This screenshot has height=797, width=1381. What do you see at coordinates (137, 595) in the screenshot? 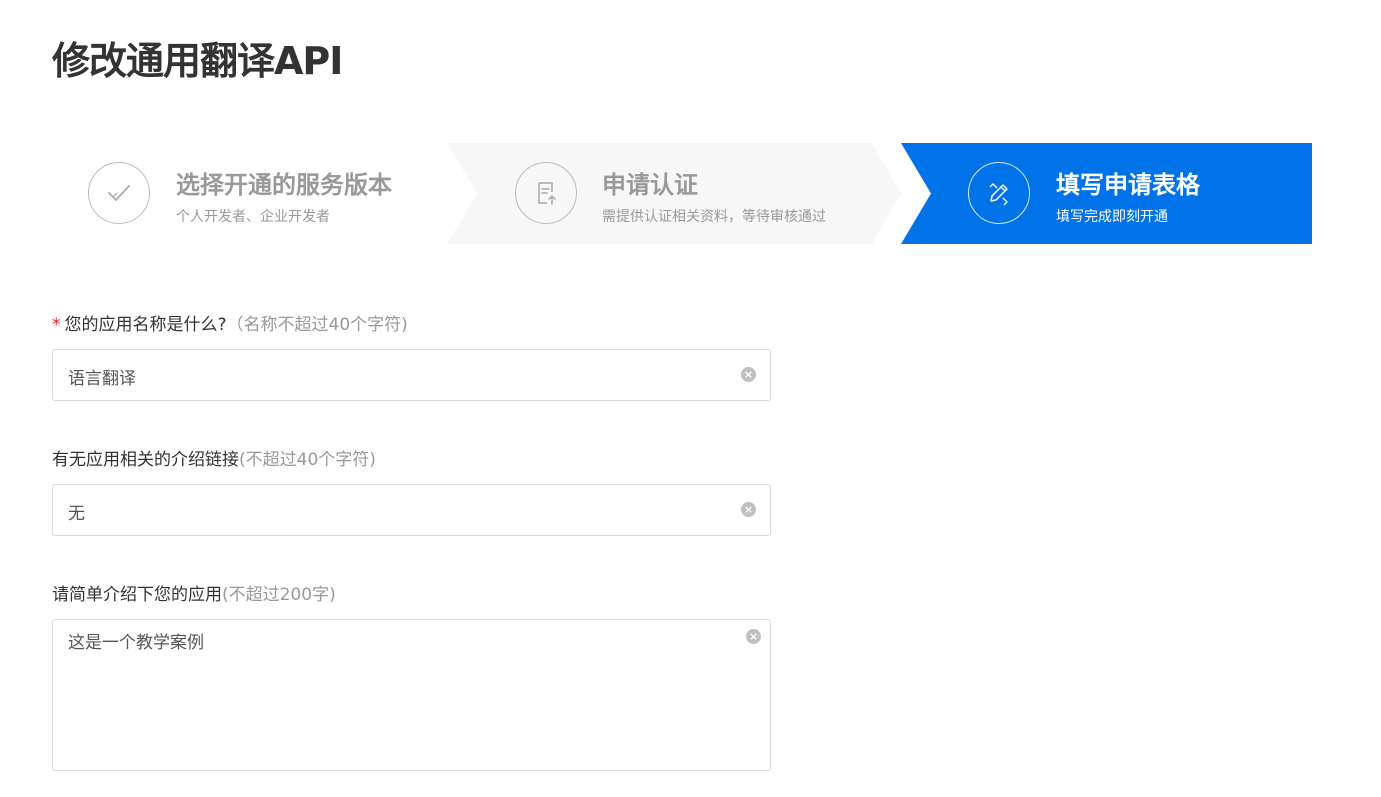
I see `description-label-text: 请简单介绍下您的应用` at bounding box center [137, 595].